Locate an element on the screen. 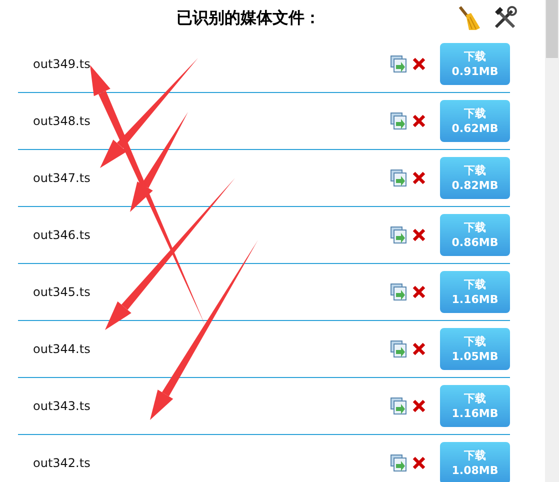 Image resolution: width=559 pixels, height=482 pixels. file-name: out347.ts is located at coordinates (62, 178).